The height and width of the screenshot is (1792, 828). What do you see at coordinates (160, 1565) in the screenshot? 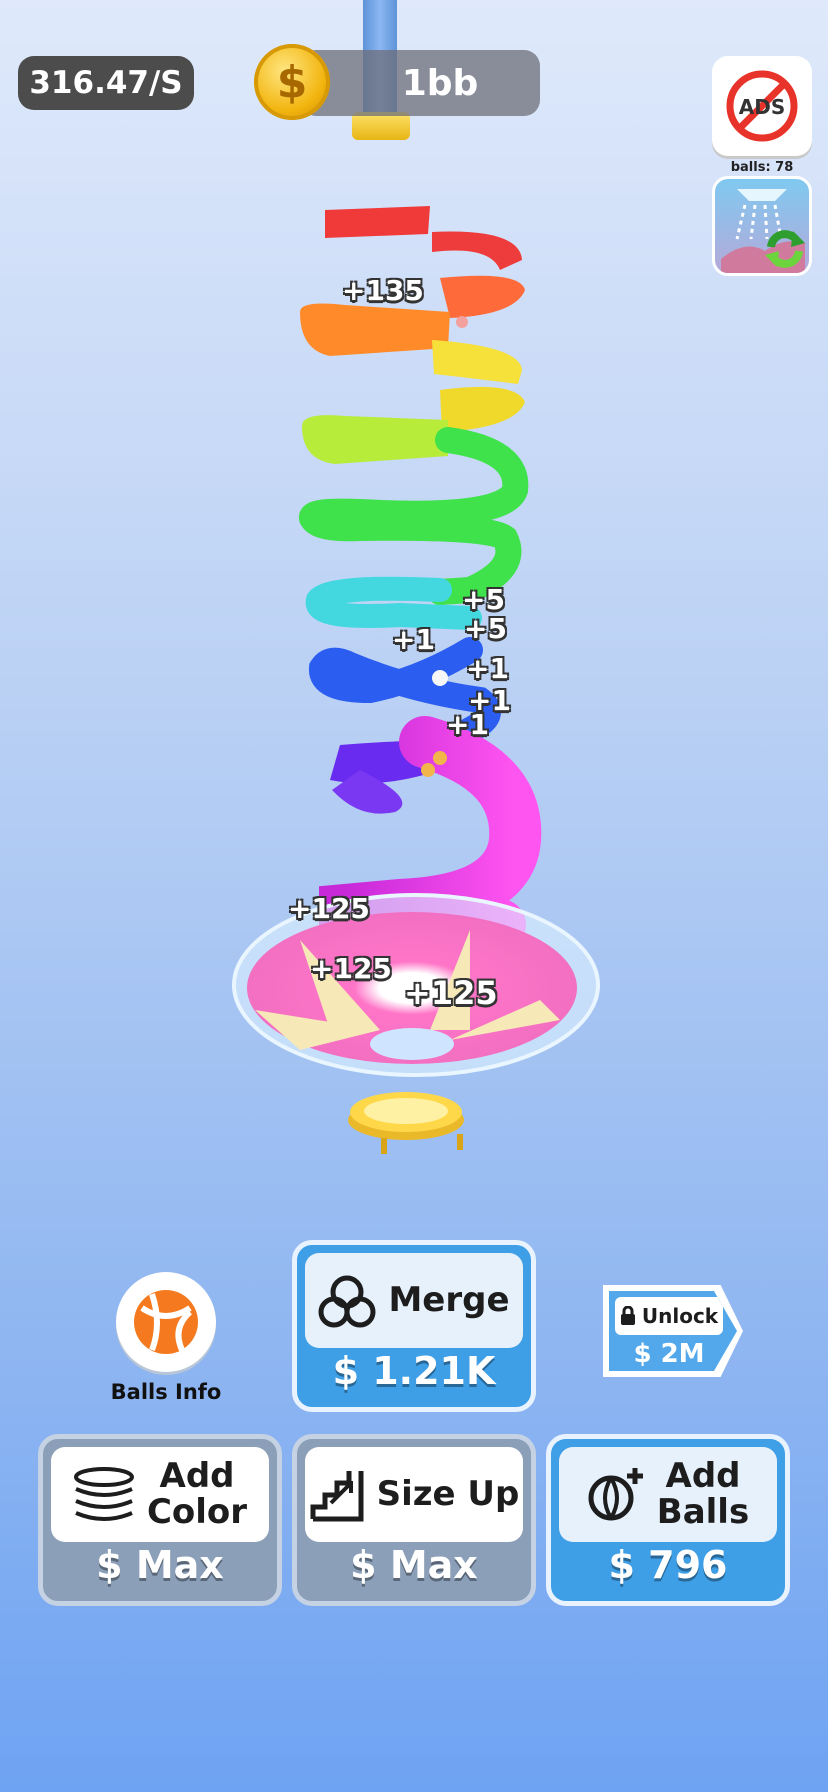
I see `add-color-price: $ Max` at bounding box center [160, 1565].